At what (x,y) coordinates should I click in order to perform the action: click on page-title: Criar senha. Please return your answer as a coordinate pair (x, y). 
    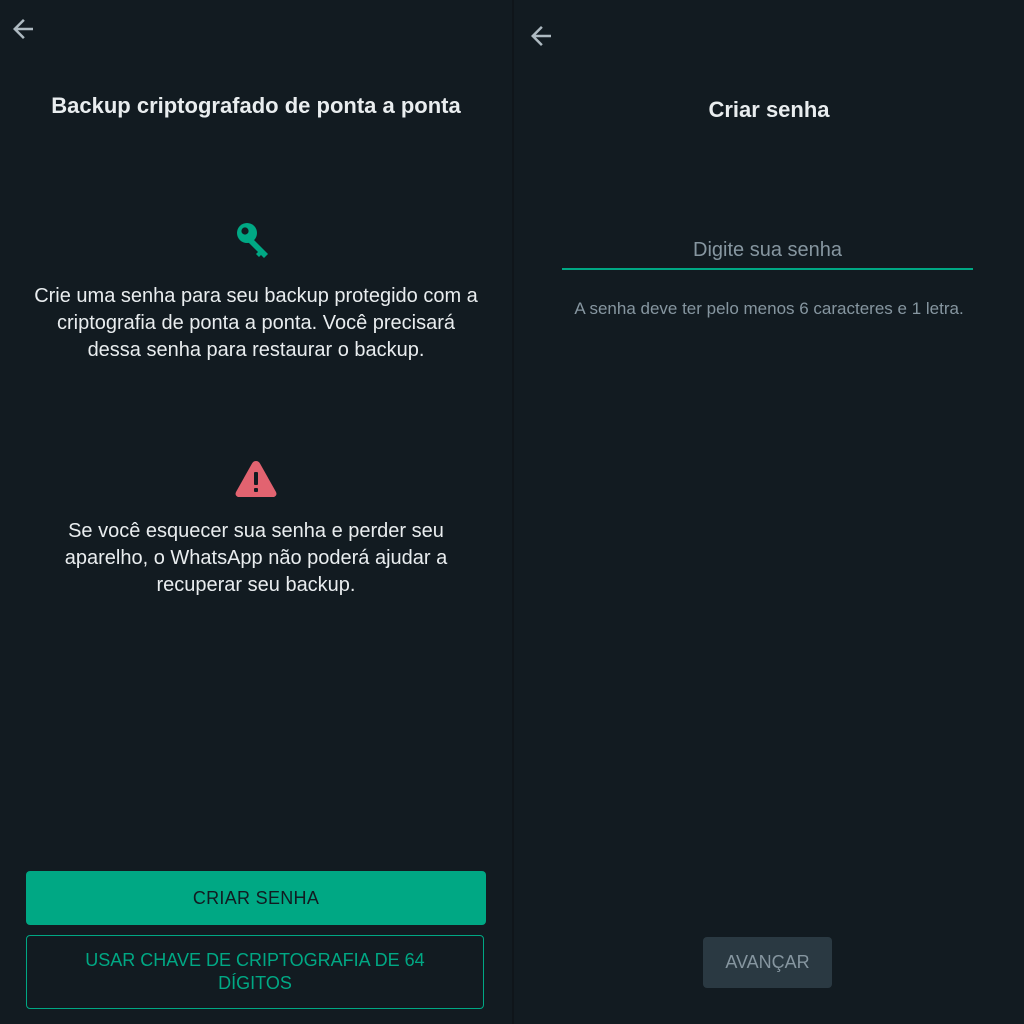
    Looking at the image, I should click on (769, 109).